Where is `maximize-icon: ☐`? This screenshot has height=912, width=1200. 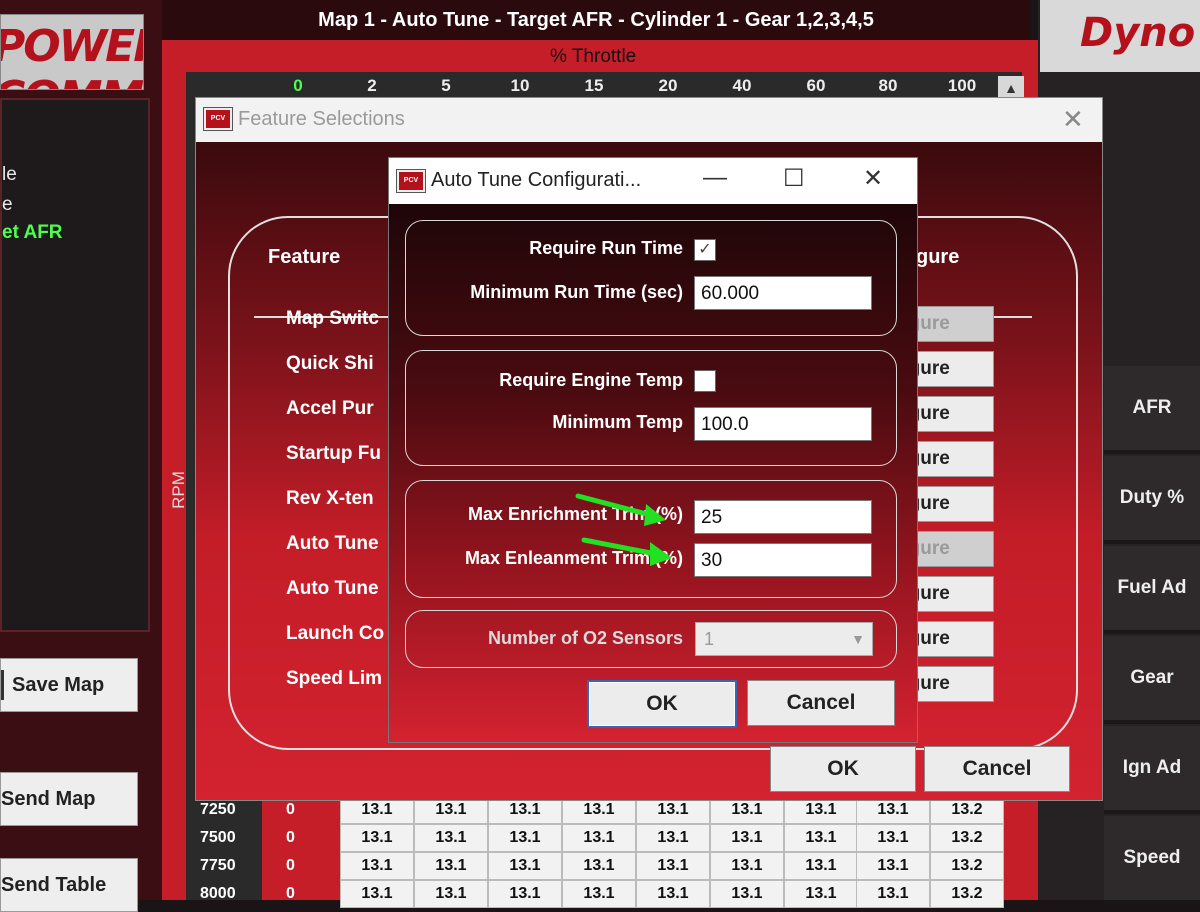 maximize-icon: ☐ is located at coordinates (794, 178).